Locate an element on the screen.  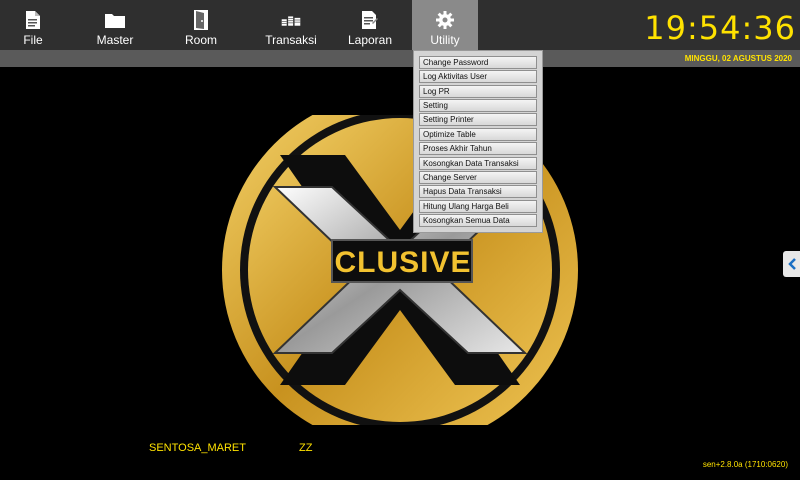
menu-change-password: Change Password is located at coordinates (478, 62).